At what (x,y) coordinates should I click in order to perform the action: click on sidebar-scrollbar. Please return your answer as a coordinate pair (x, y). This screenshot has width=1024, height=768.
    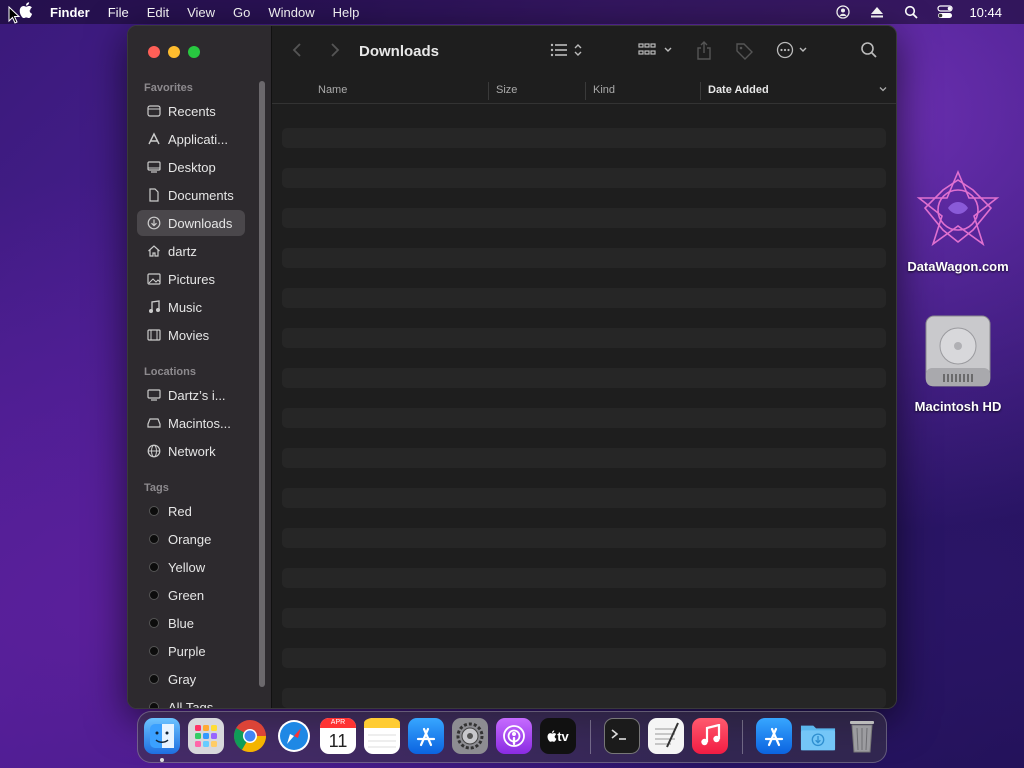
    Looking at the image, I should click on (262, 384).